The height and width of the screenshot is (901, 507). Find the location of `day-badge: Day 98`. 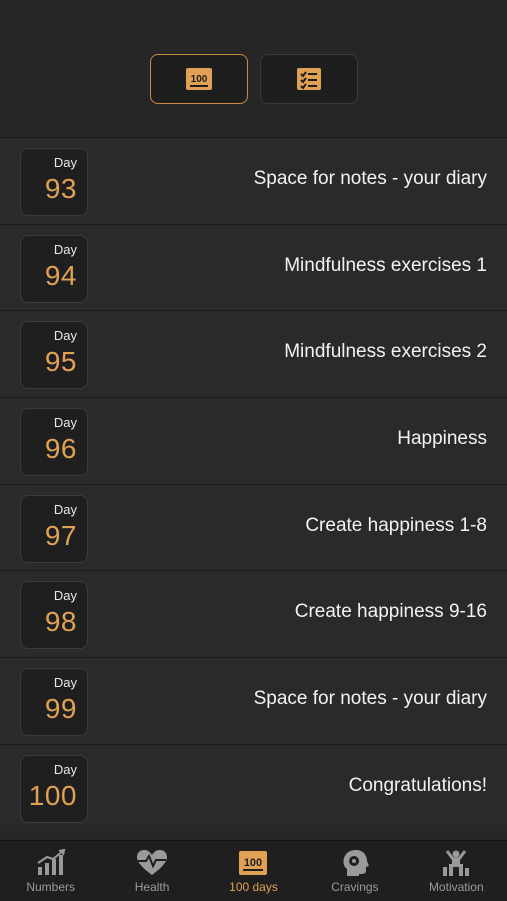

day-badge: Day 98 is located at coordinates (54, 615).